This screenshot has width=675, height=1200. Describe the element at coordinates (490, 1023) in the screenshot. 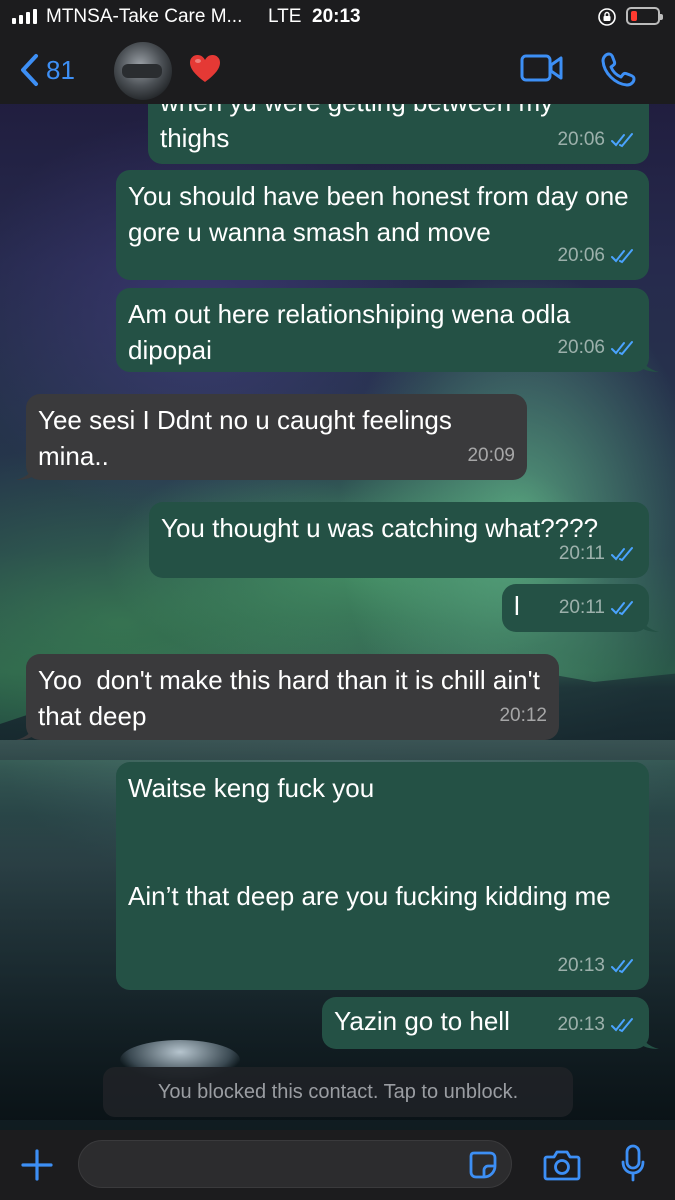

I see `message-bubble: Yazin go to hell 20:13` at that location.